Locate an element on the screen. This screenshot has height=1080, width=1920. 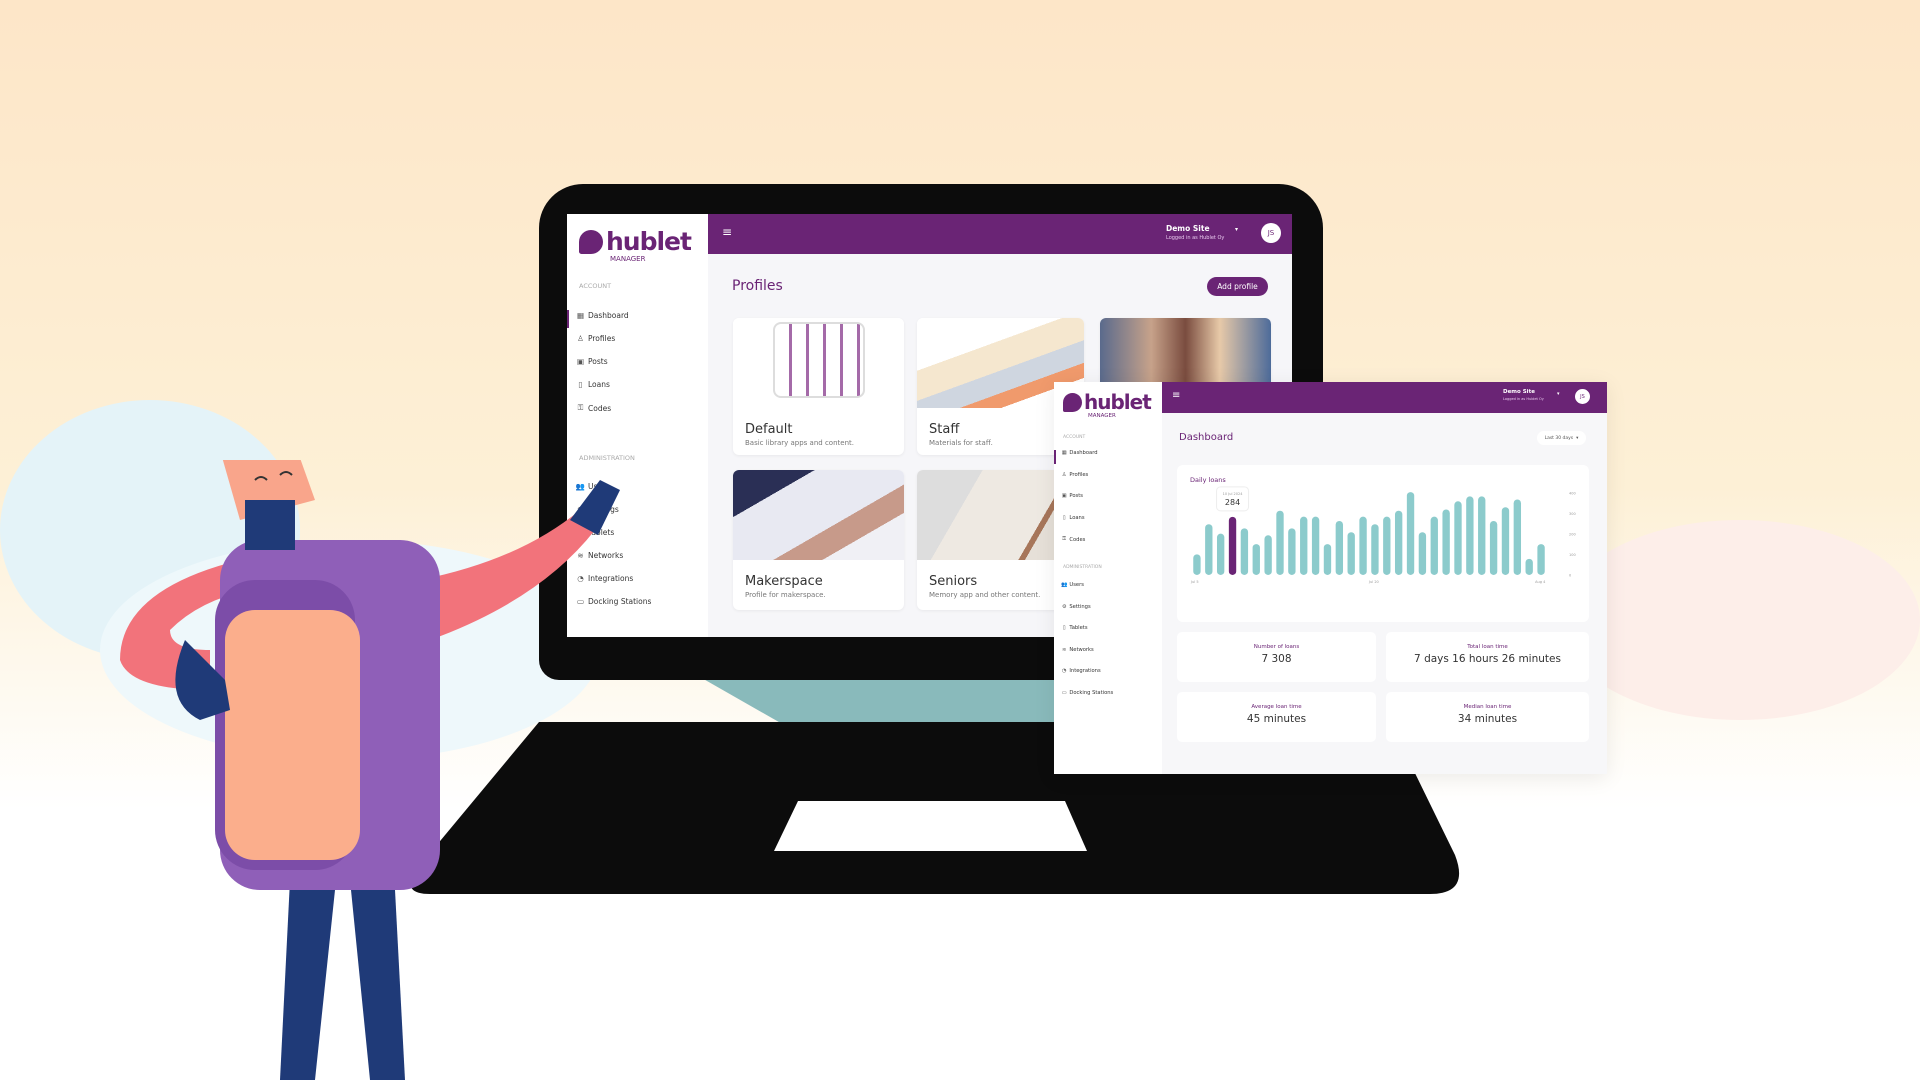
sidebar-item-label: Docking Stations is located at coordinates (1091, 692).